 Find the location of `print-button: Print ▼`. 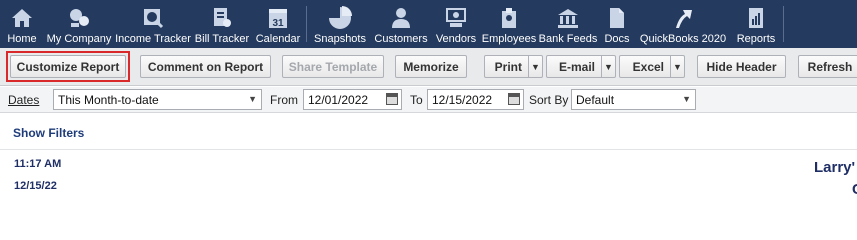

print-button: Print ▼ is located at coordinates (513, 66).